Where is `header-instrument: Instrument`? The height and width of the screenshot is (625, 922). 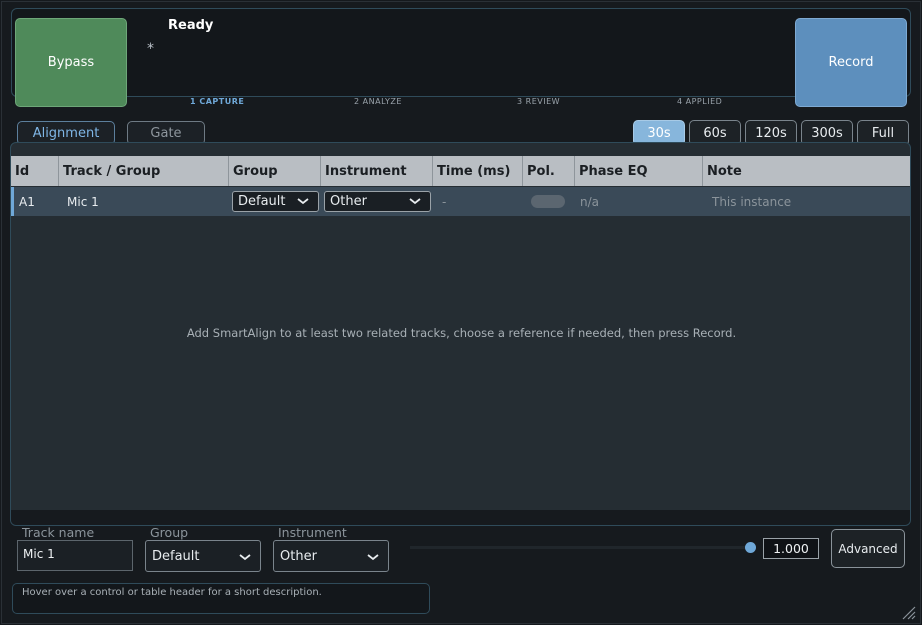 header-instrument: Instrument is located at coordinates (377, 171).